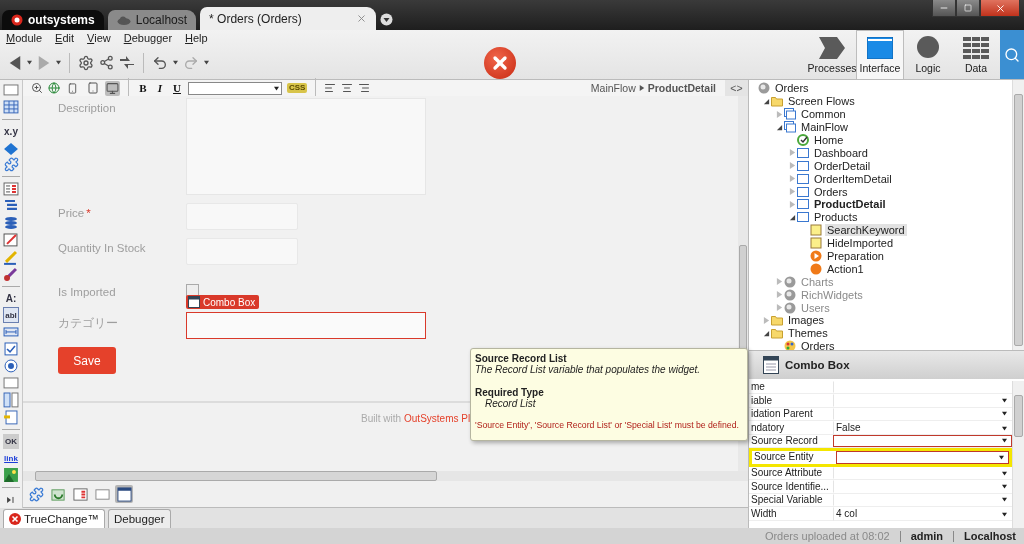 Image resolution: width=1024 pixels, height=544 pixels. What do you see at coordinates (24, 38) in the screenshot?
I see `menu-item: Module` at bounding box center [24, 38].